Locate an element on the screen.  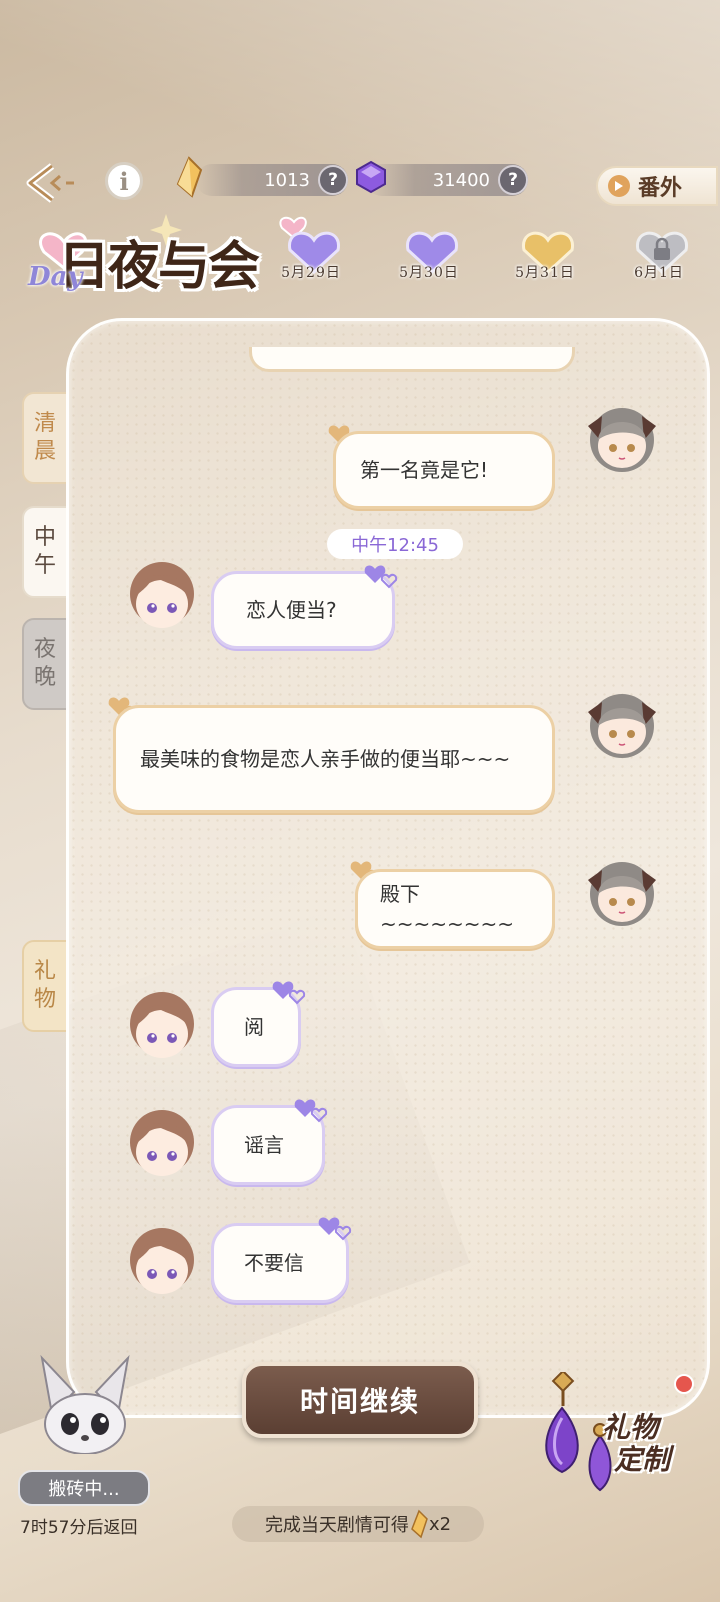
purple-gem-icon is located at coordinates (371, 177).